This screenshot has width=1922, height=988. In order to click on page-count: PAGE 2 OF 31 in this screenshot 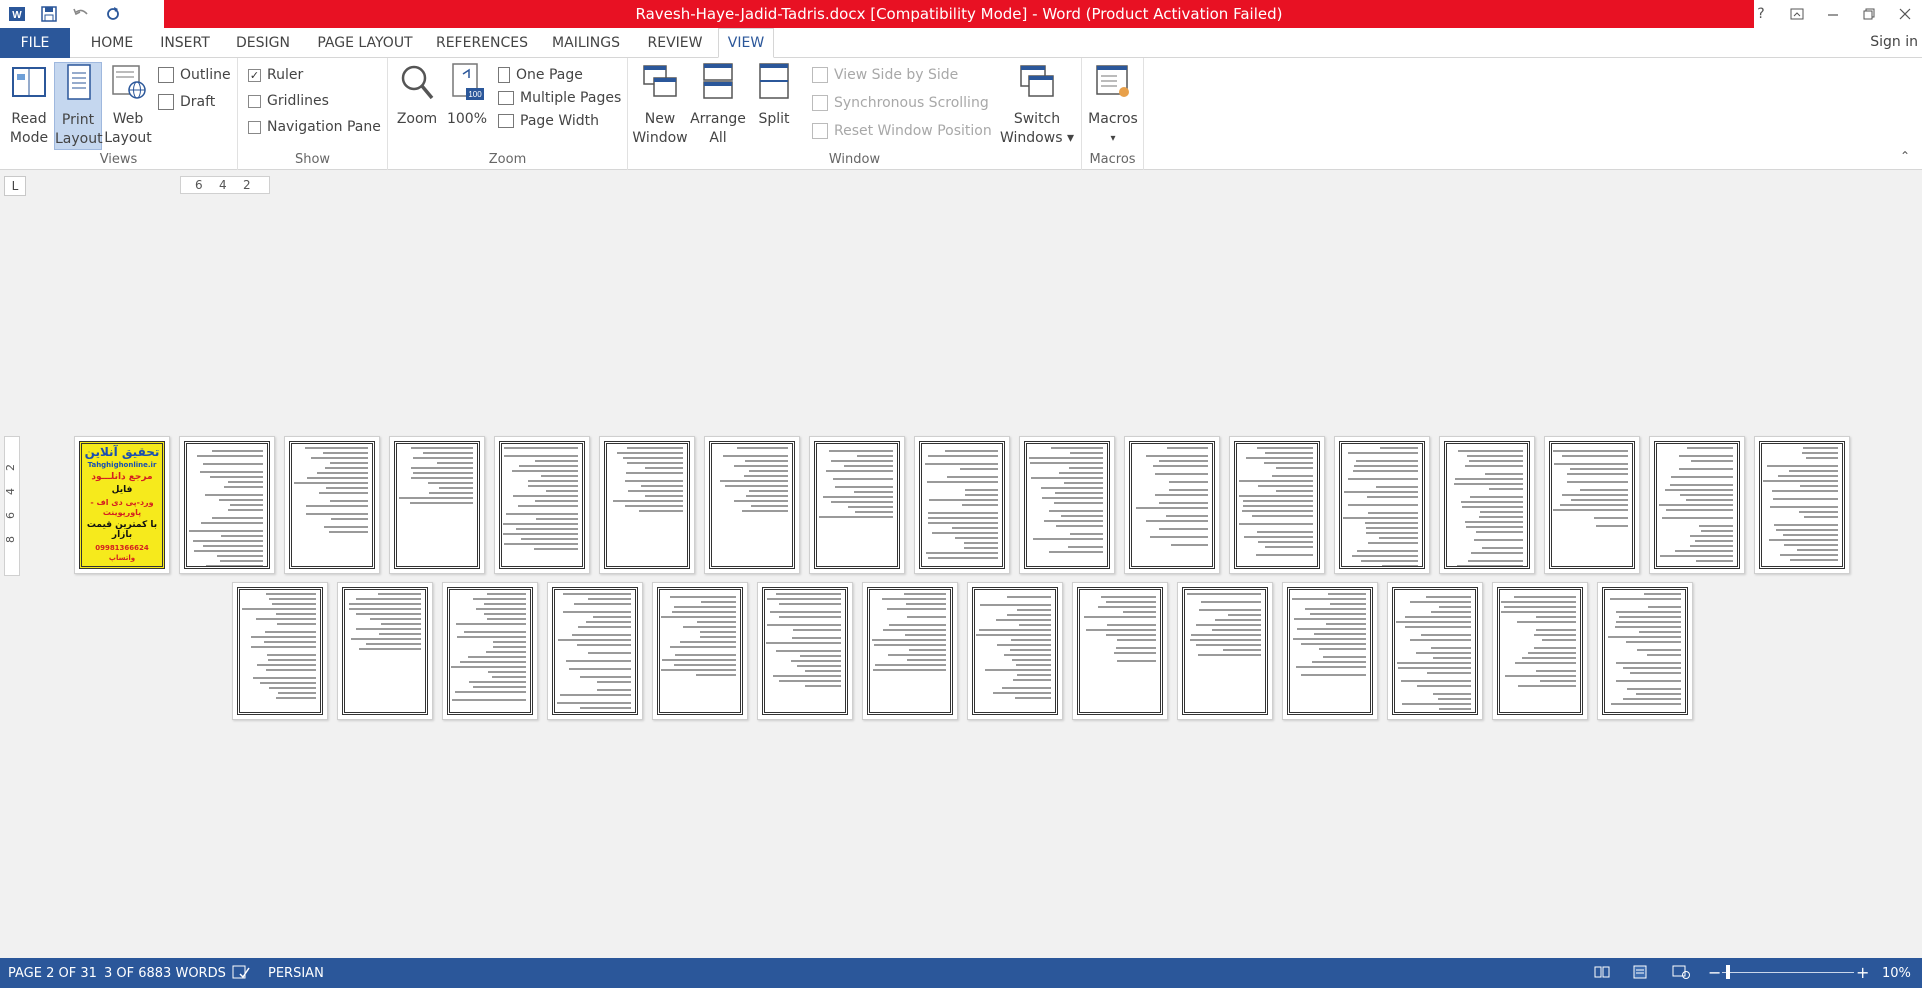, I will do `click(52, 973)`.